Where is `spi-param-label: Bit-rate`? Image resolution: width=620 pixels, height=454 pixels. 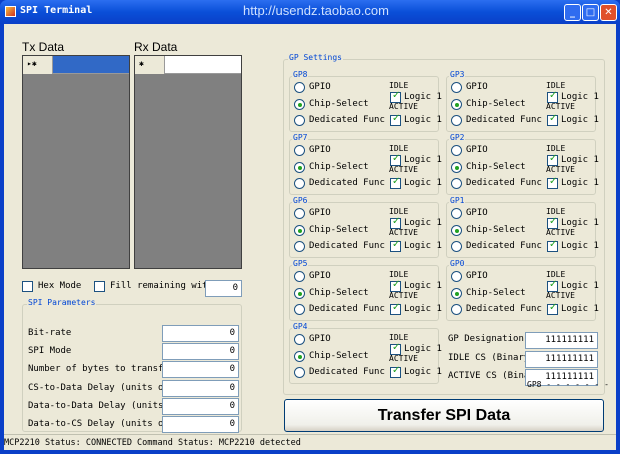 spi-param-label: Bit-rate is located at coordinates (50, 333).